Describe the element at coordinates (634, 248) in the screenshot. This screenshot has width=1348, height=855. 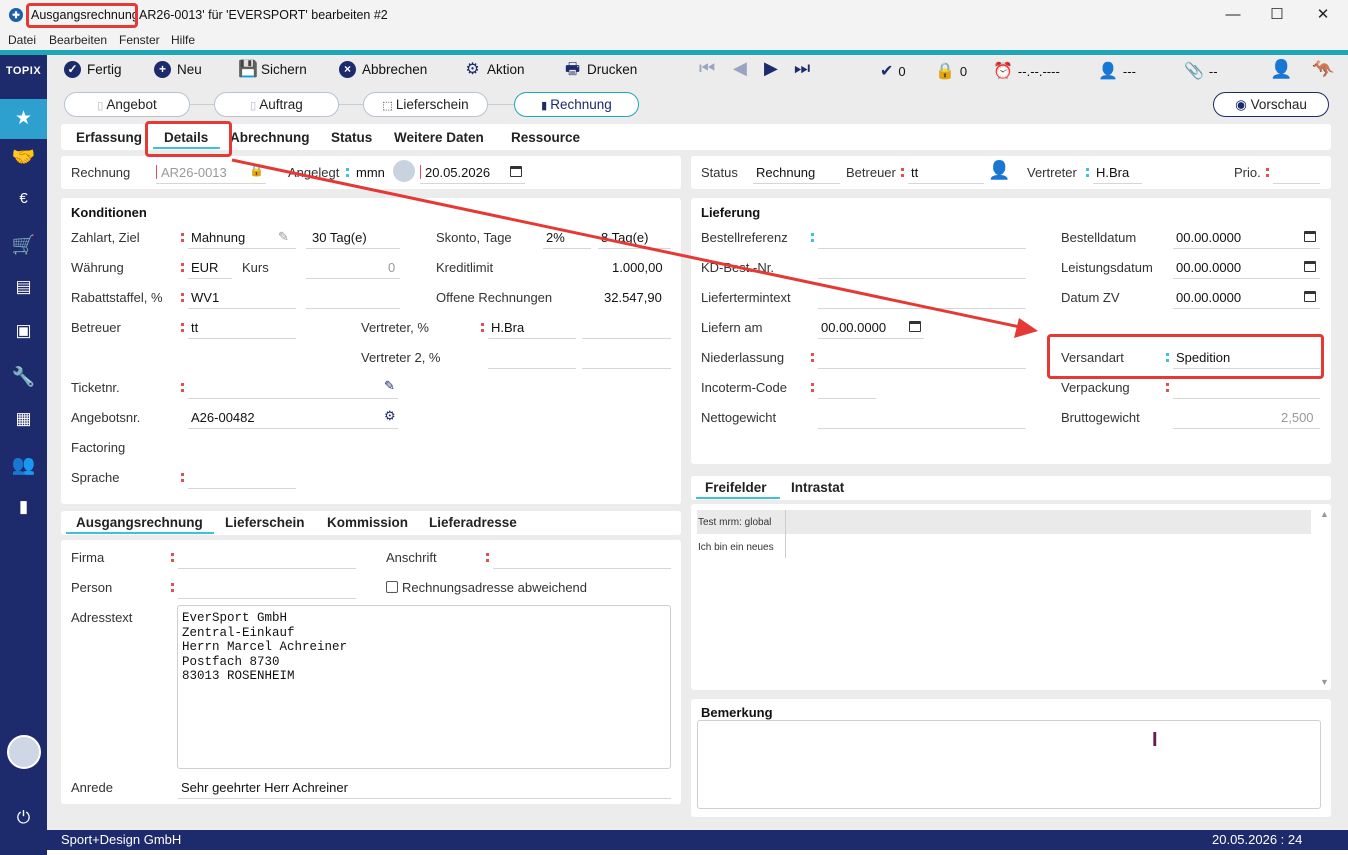
I see `annotation-arrow` at that location.